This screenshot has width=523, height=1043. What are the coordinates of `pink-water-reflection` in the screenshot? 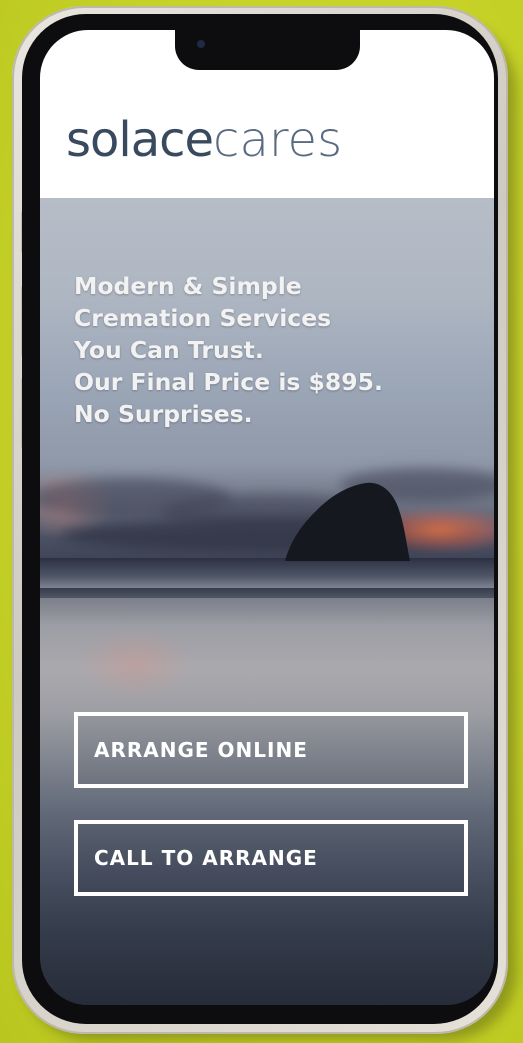 It's located at (135, 663).